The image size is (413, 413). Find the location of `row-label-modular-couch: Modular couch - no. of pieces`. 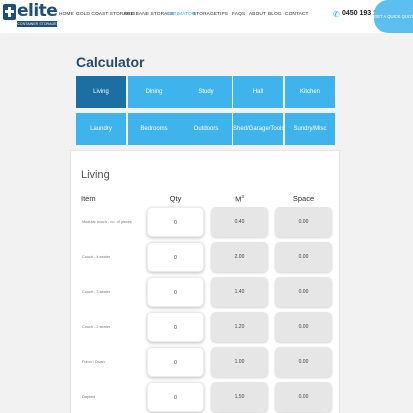

row-label-modular-couch: Modular couch - no. of pieces is located at coordinates (107, 222).